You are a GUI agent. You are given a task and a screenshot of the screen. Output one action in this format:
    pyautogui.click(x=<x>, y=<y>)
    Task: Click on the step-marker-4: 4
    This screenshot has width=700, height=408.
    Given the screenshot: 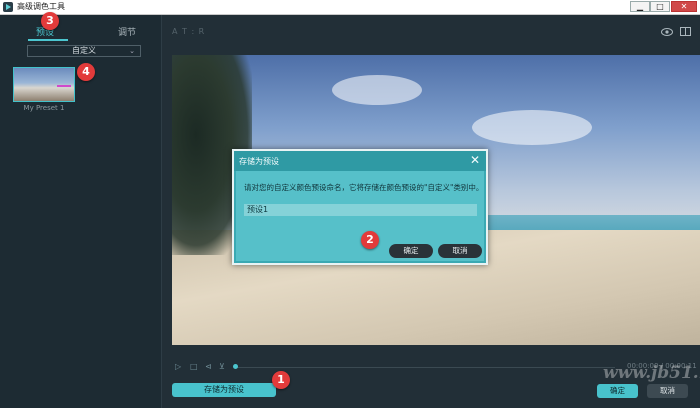 What is the action you would take?
    pyautogui.click(x=86, y=72)
    